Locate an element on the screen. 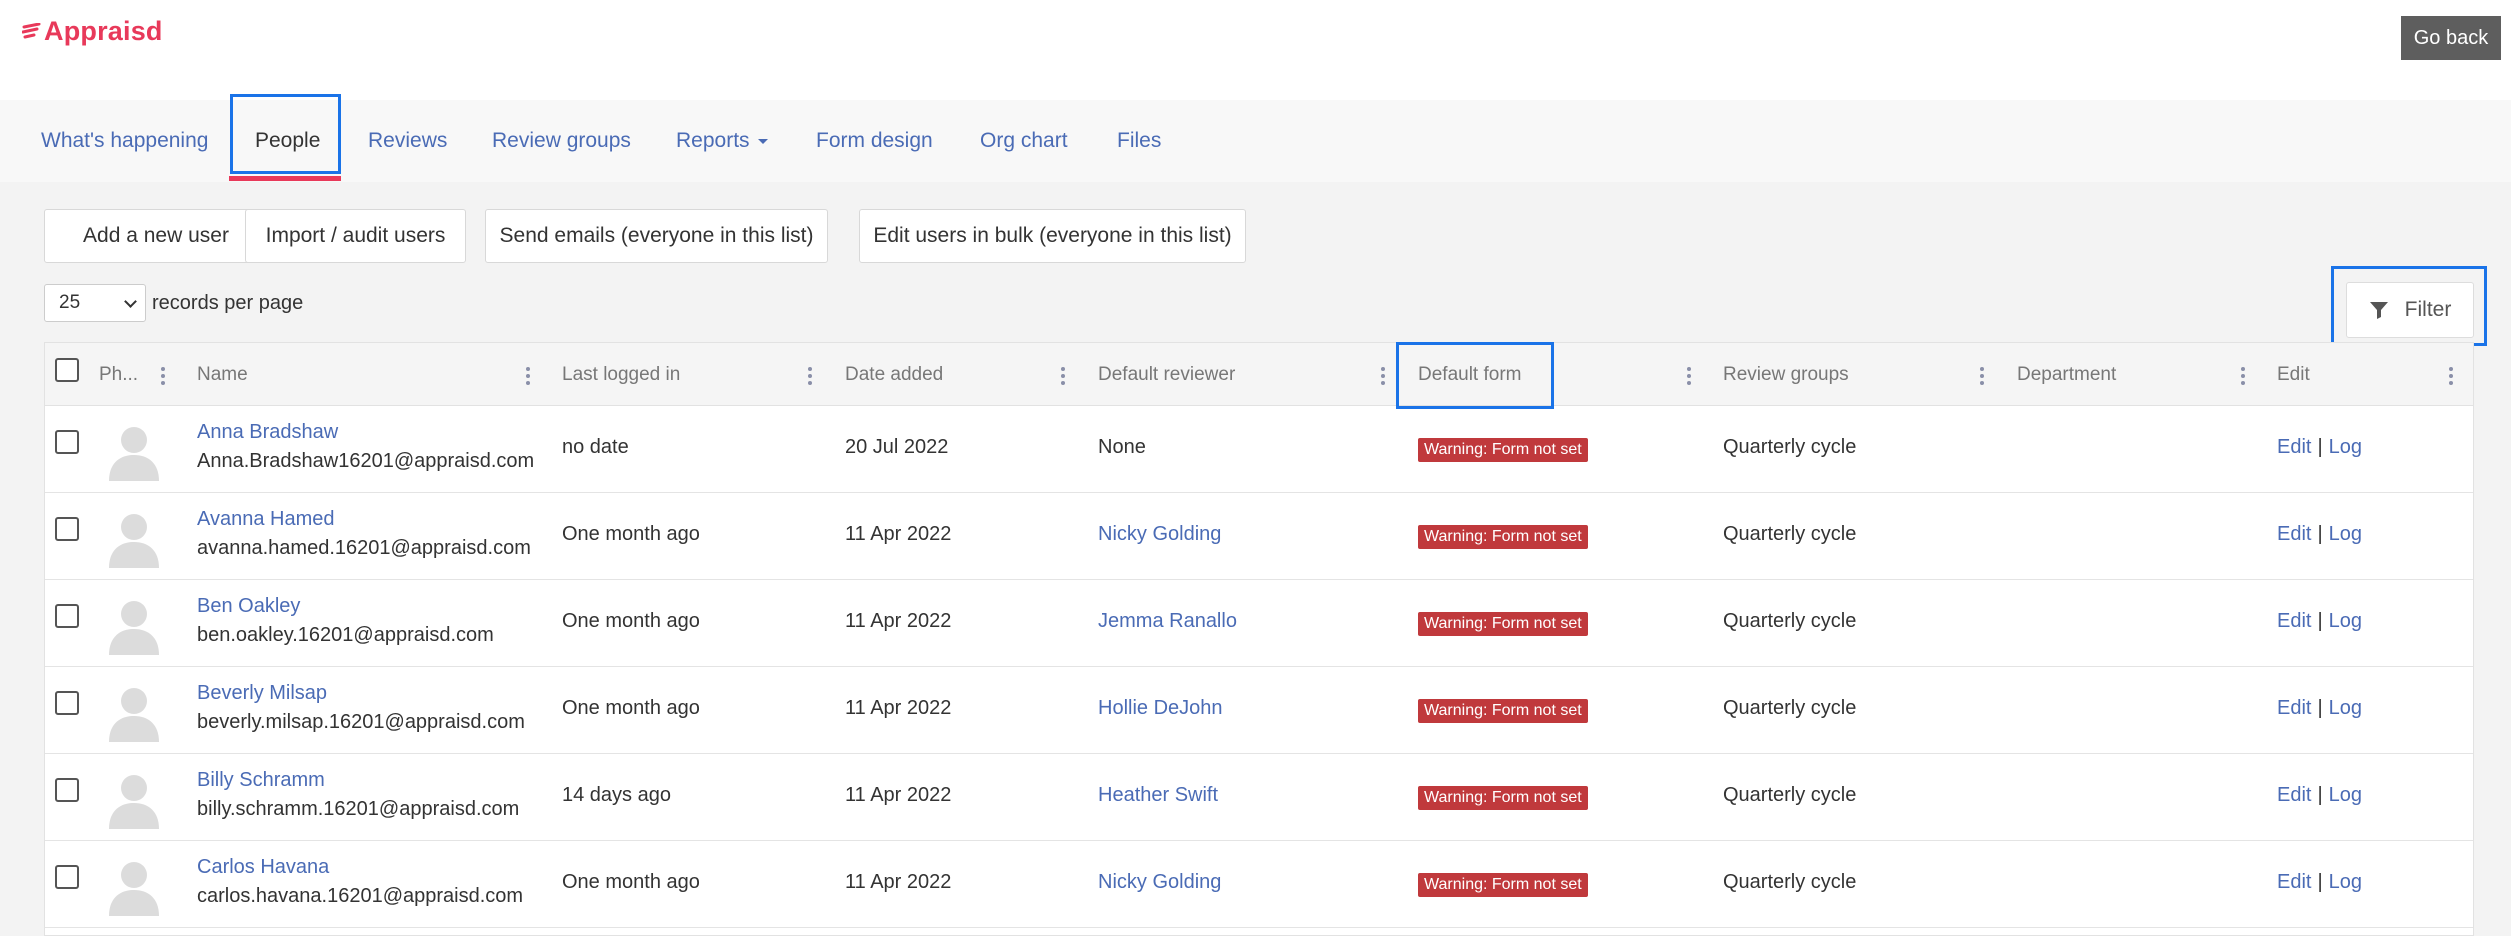  column-header-review-groups: Review groups is located at coordinates (1786, 374).